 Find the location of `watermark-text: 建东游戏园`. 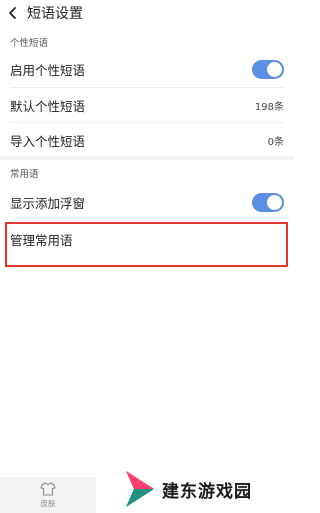

watermark-text: 建东游戏园 is located at coordinates (207, 491).